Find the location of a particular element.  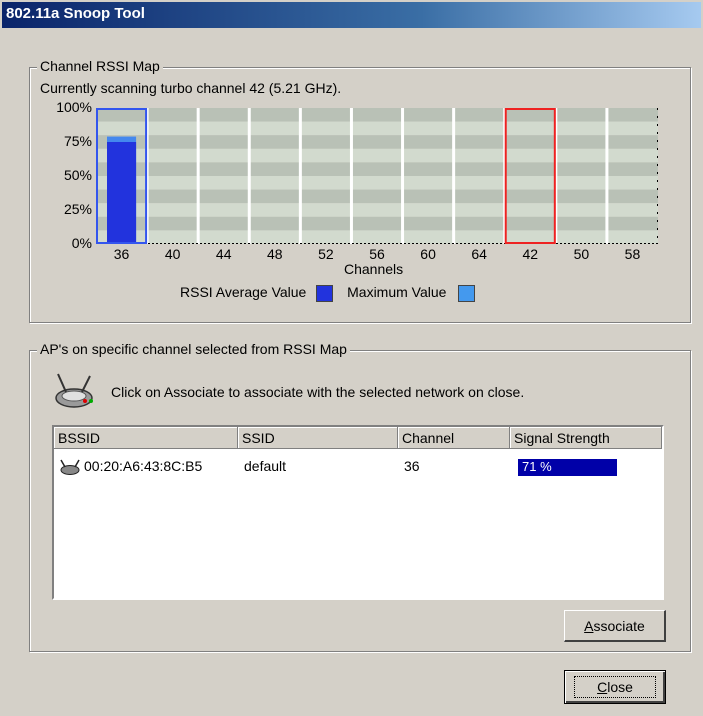

signal-strength-bar: 71 % is located at coordinates (567, 467).